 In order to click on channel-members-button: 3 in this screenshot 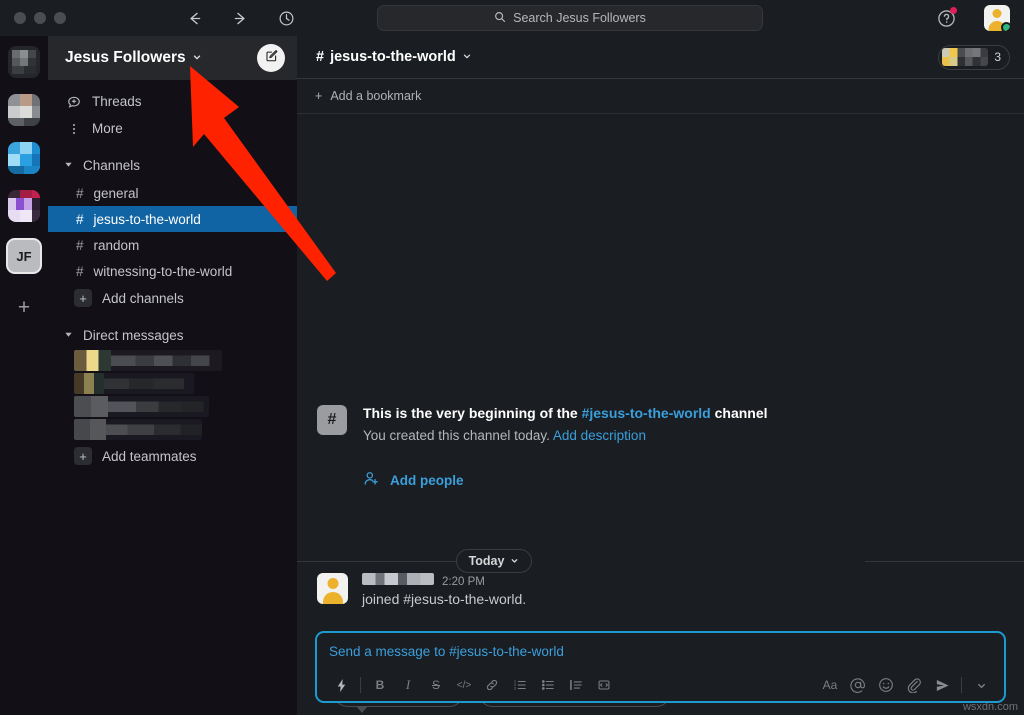, I will do `click(974, 57)`.